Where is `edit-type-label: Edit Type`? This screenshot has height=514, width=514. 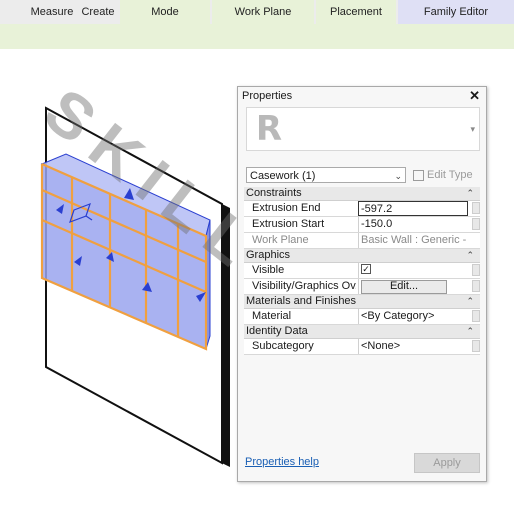 edit-type-label: Edit Type is located at coordinates (450, 175).